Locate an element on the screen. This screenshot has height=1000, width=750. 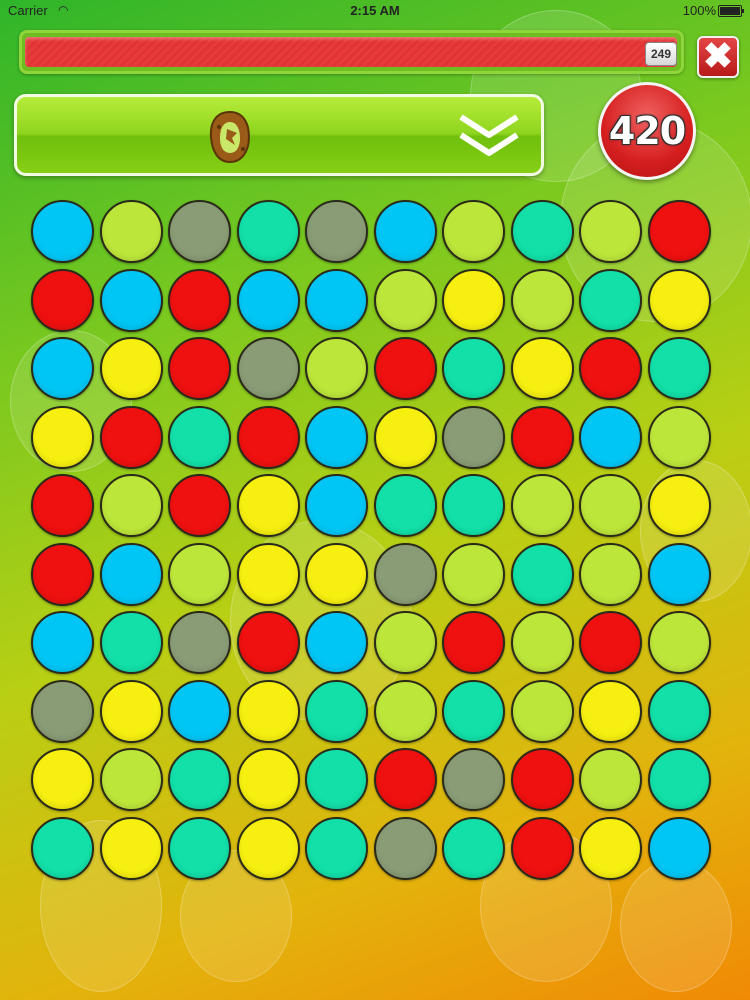
close-button: ✖ is located at coordinates (718, 56).